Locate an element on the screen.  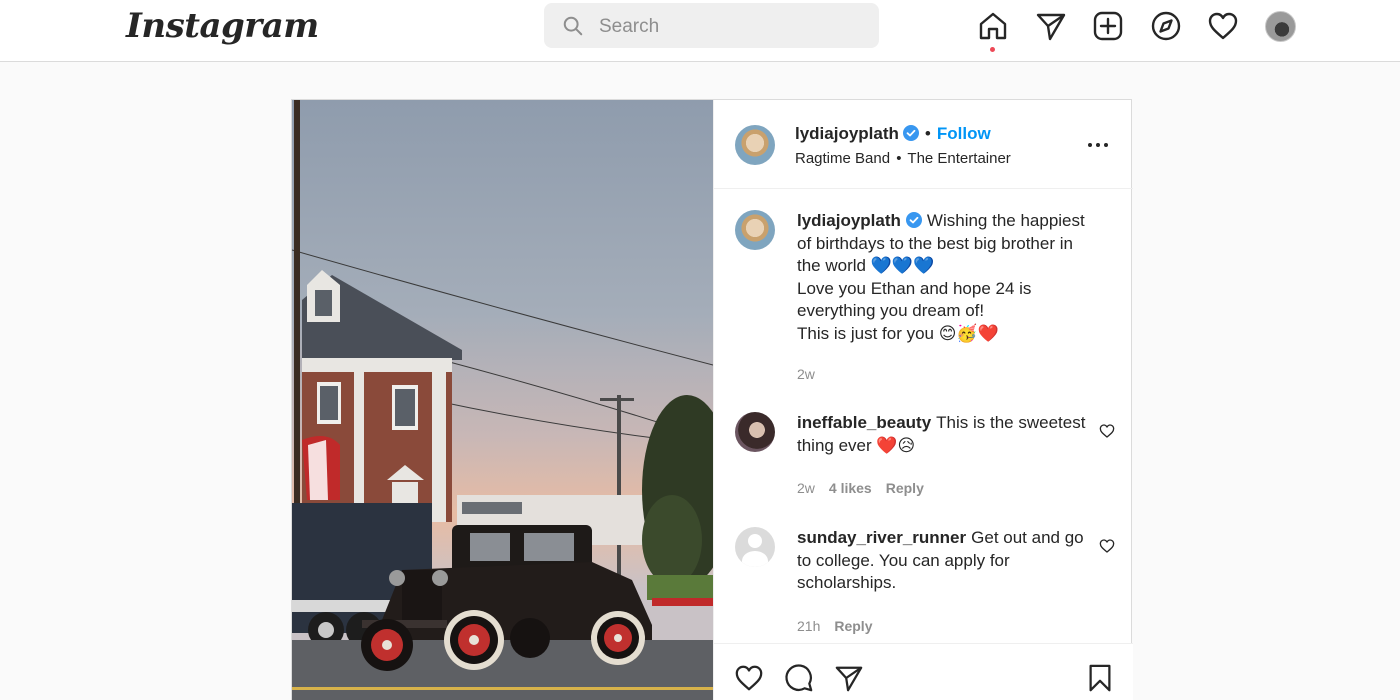
direct-message-icon is located at coordinates (1051, 26).